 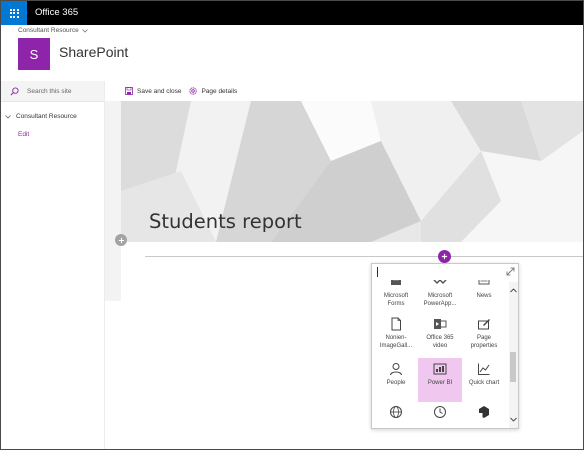 I want to click on webpart-item: Page properties, so click(x=484, y=333).